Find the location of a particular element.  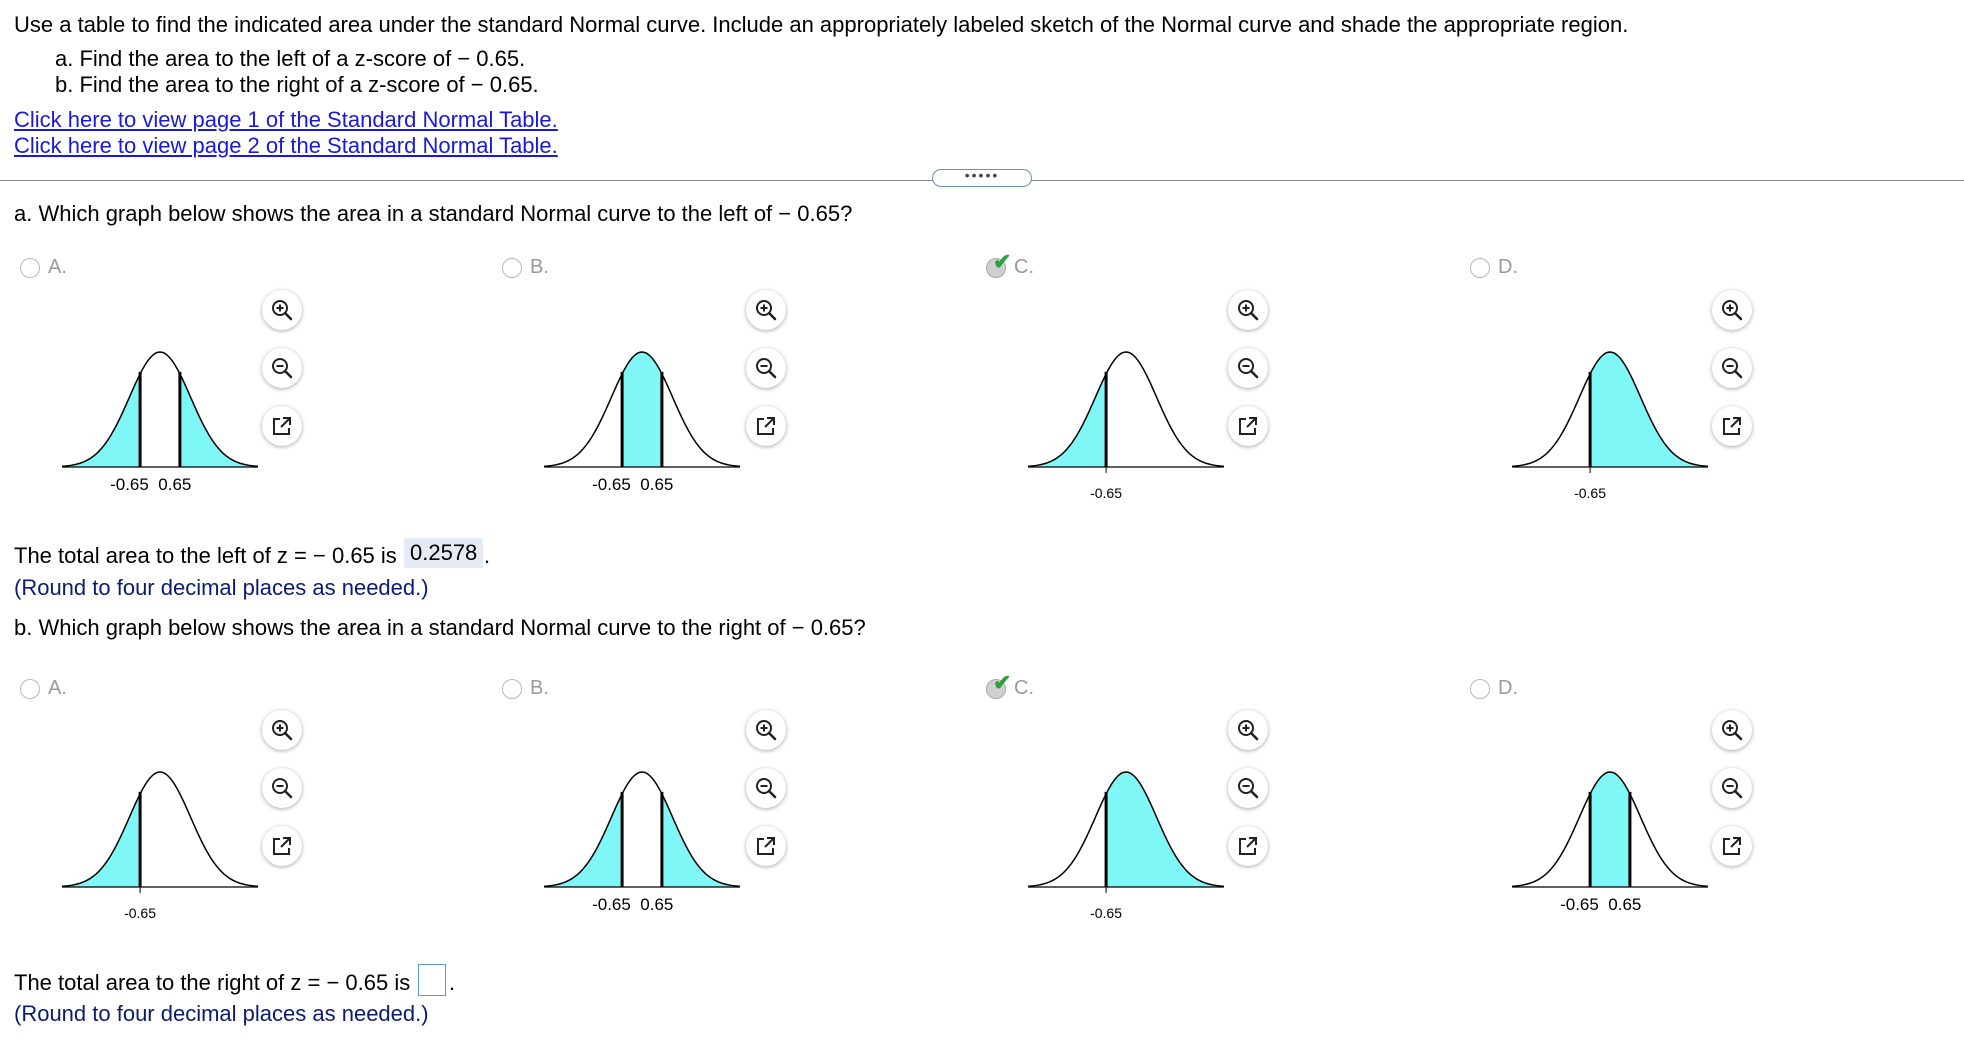

part-b-option-a: A. is located at coordinates (43, 688).